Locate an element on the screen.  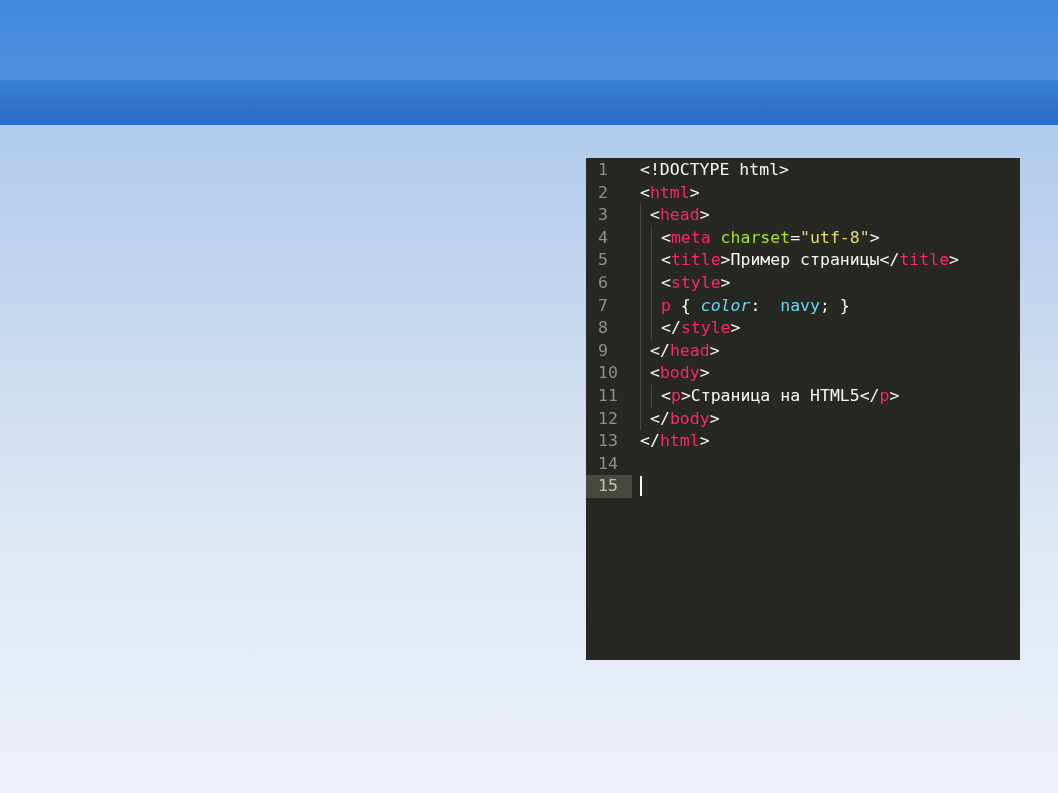
line-number: 4 is located at coordinates (603, 237).